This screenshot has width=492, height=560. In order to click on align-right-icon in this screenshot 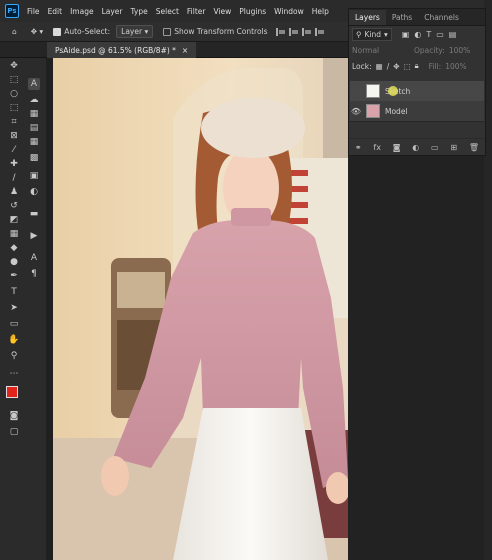, I will do `click(306, 31)`.